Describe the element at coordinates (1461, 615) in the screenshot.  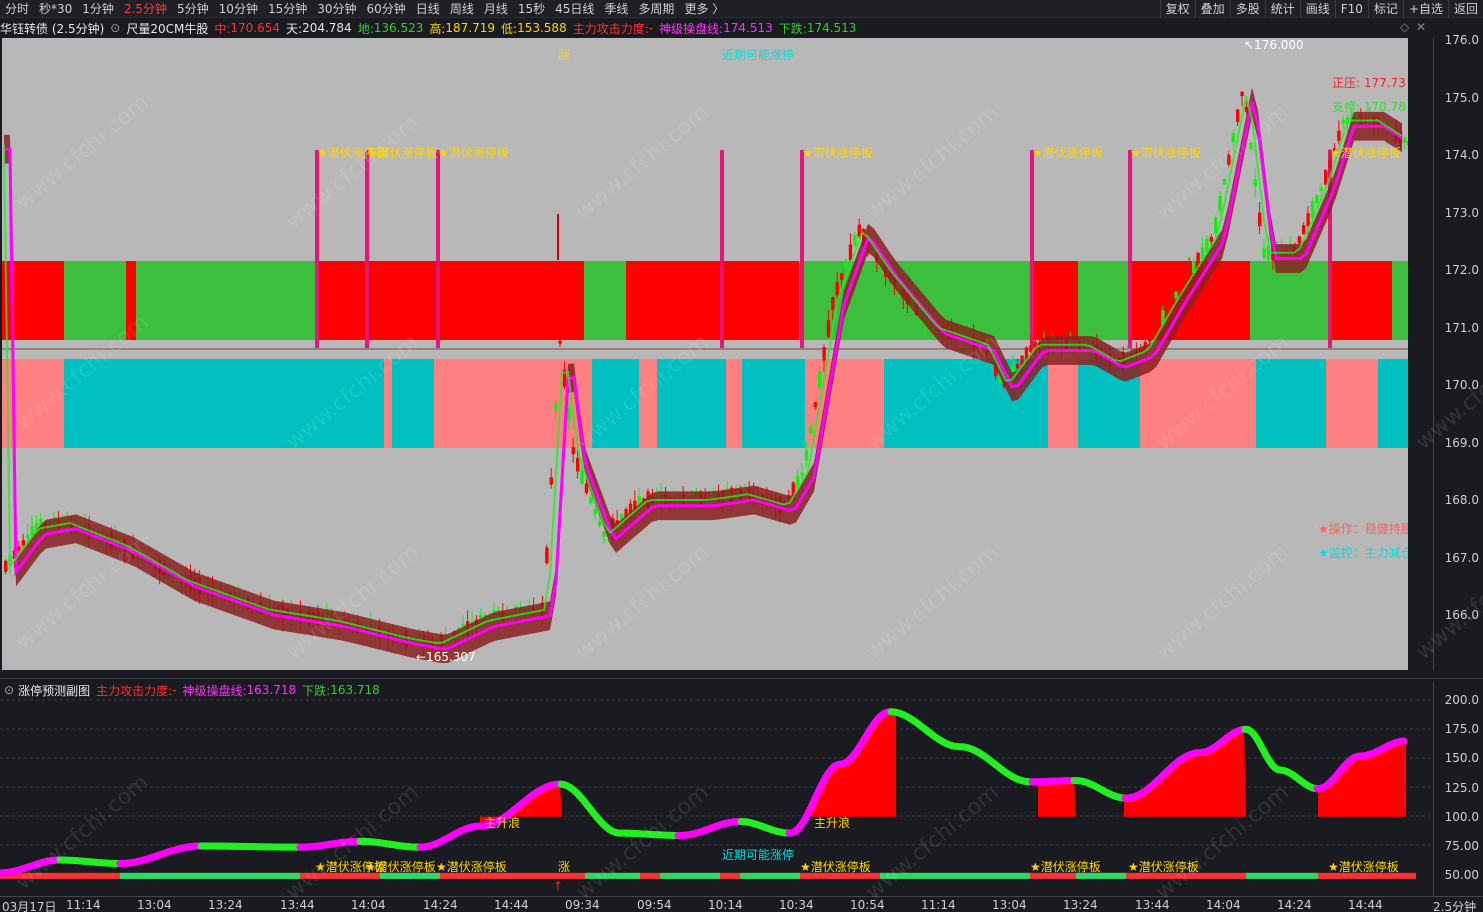
I see `price-tick: 166.0` at that location.